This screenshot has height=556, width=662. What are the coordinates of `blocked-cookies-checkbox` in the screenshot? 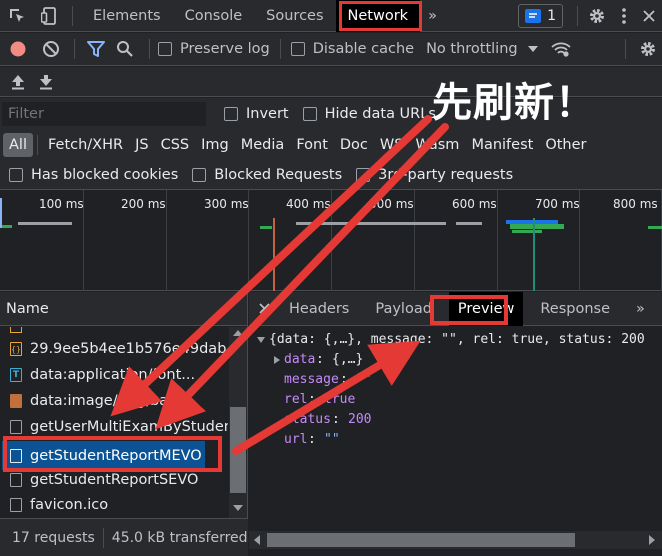 It's located at (16, 174).